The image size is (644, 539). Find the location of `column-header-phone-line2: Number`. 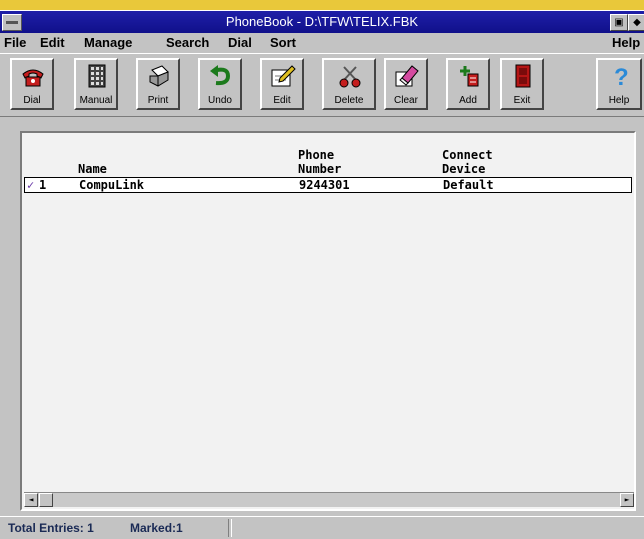

column-header-phone-line2: Number is located at coordinates (319, 169).